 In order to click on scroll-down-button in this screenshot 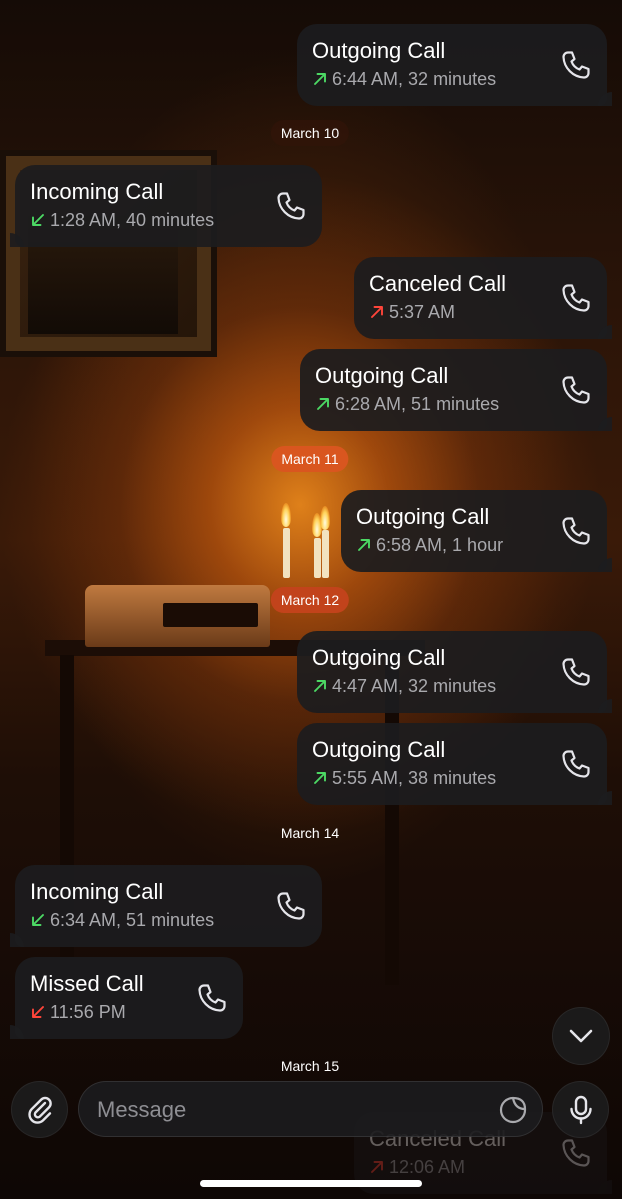, I will do `click(581, 1036)`.